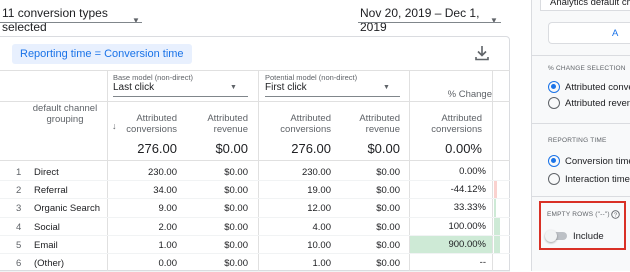 The image size is (630, 272). I want to click on radio-label-conversion-time: Conversion time, so click(597, 161).